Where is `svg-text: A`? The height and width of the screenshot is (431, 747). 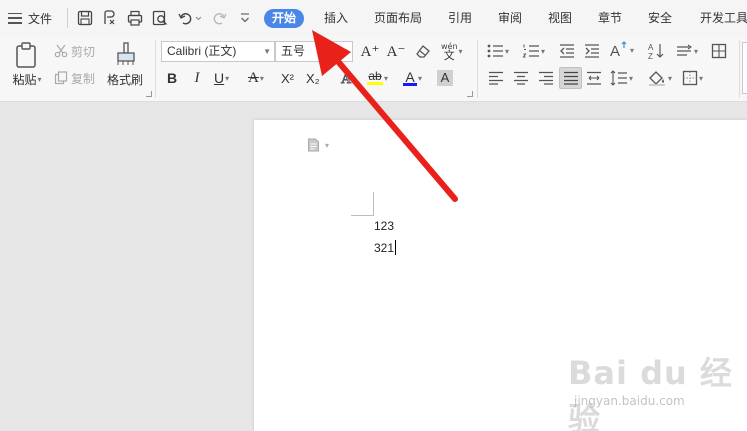
svg-text: A is located at coordinates (651, 47).